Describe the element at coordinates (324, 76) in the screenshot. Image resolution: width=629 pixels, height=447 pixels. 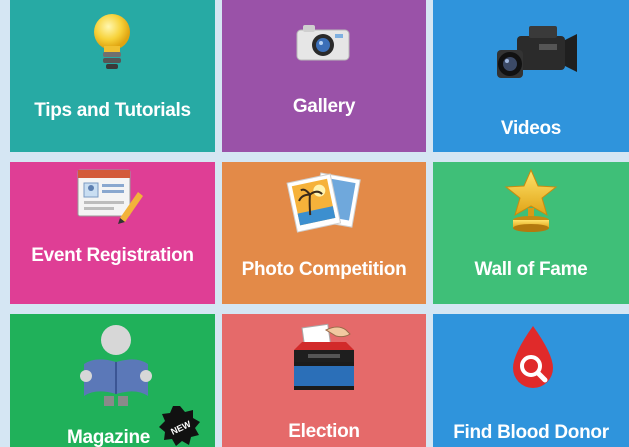
I see `tile-gallery: Gallery` at that location.